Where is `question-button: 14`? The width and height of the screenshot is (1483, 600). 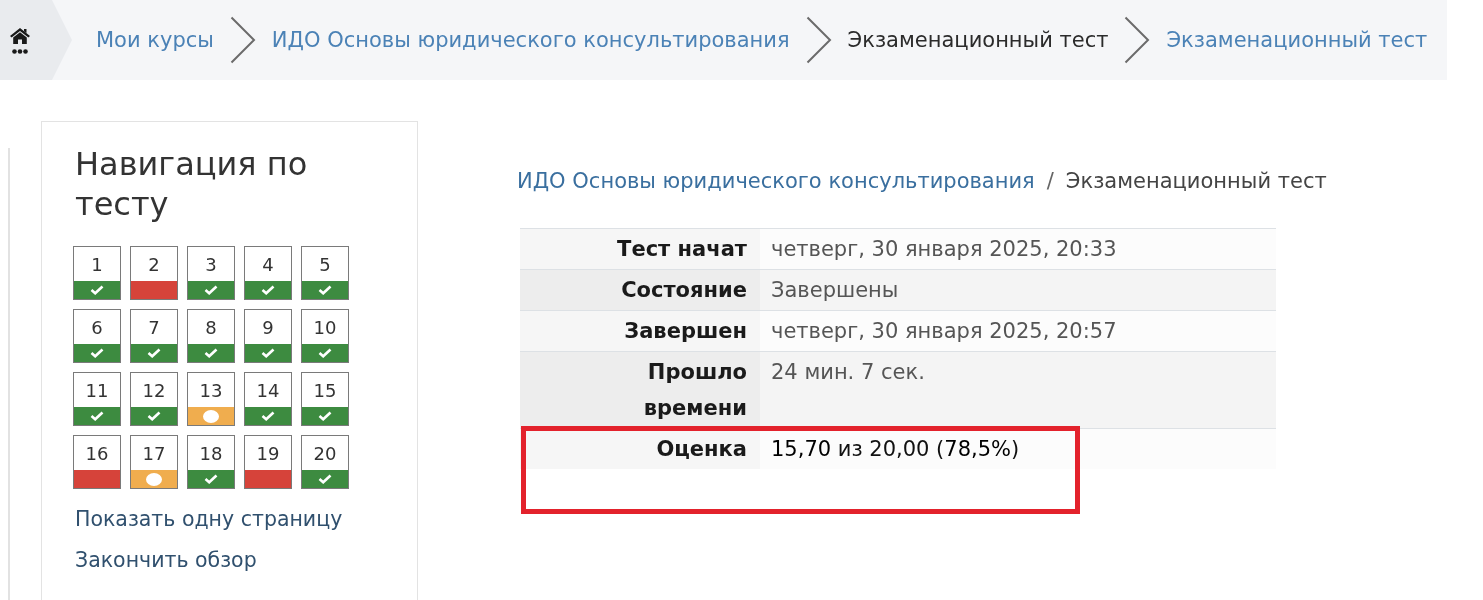
question-button: 14 is located at coordinates (268, 399).